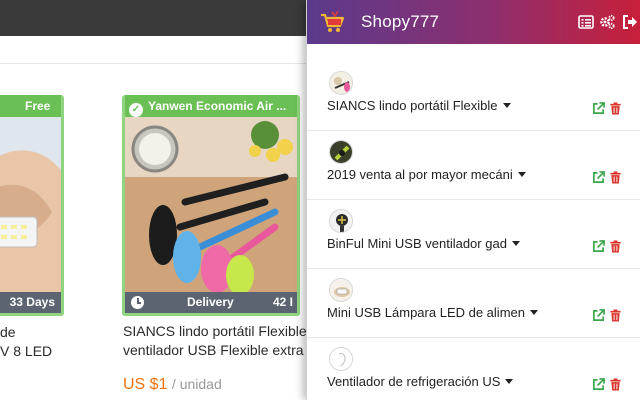 The width and height of the screenshot is (640, 400). I want to click on delivery-label: Delivery, so click(210, 302).